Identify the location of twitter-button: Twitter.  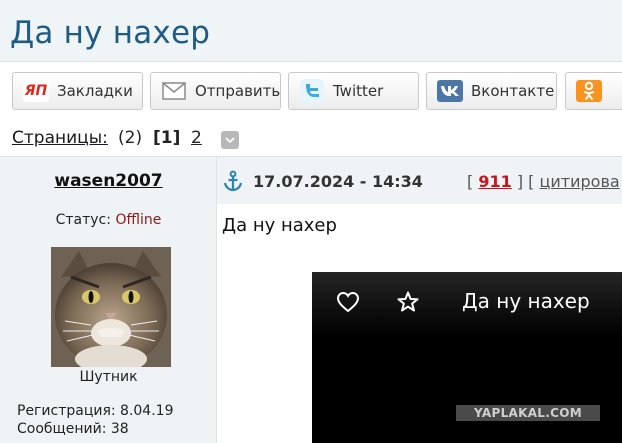
(353, 91).